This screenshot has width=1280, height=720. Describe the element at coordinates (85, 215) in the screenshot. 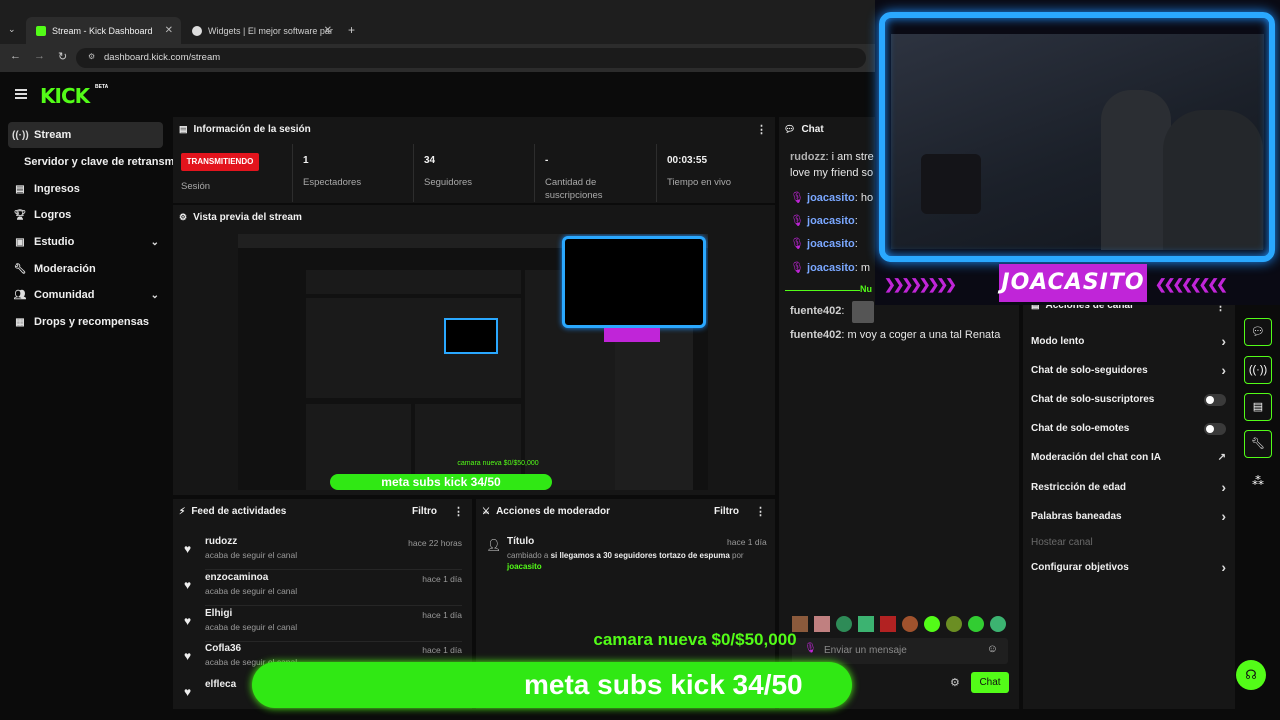

I see `sidebar-item-logros: 🏆︎ Logros` at that location.